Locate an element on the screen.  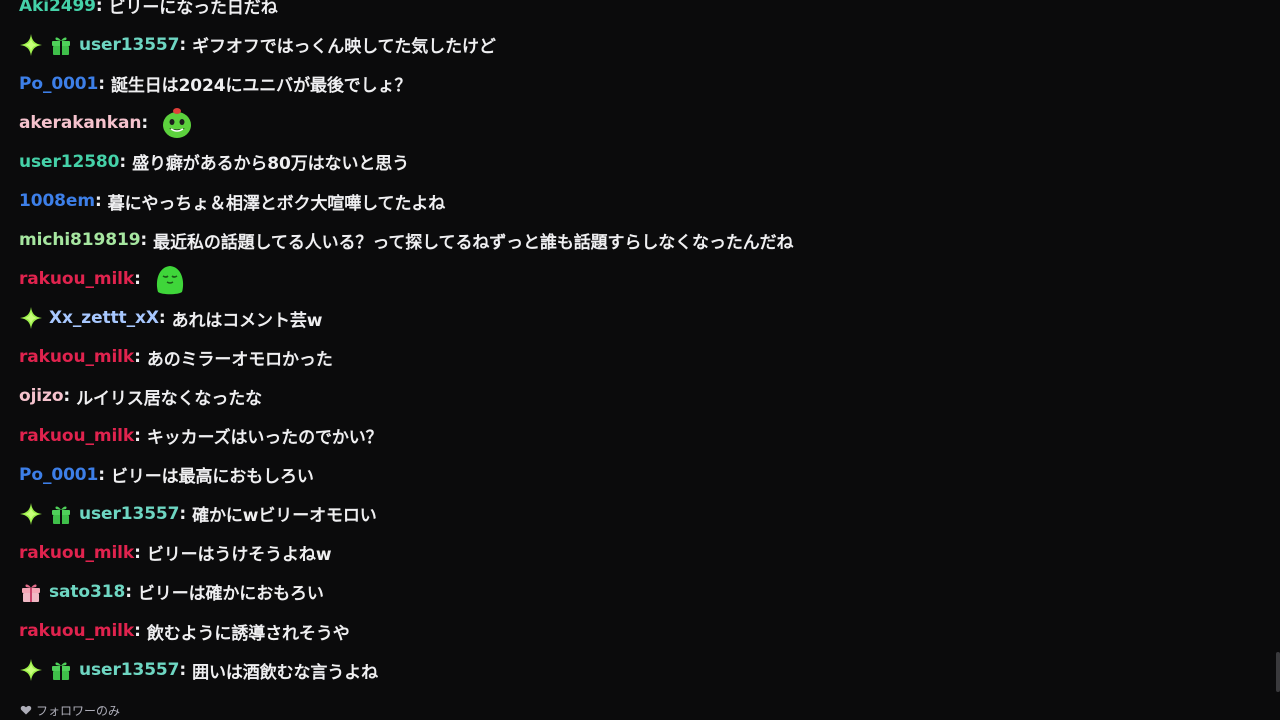
chat-message-text: ビリーは最高におもしろい is located at coordinates (212, 477).